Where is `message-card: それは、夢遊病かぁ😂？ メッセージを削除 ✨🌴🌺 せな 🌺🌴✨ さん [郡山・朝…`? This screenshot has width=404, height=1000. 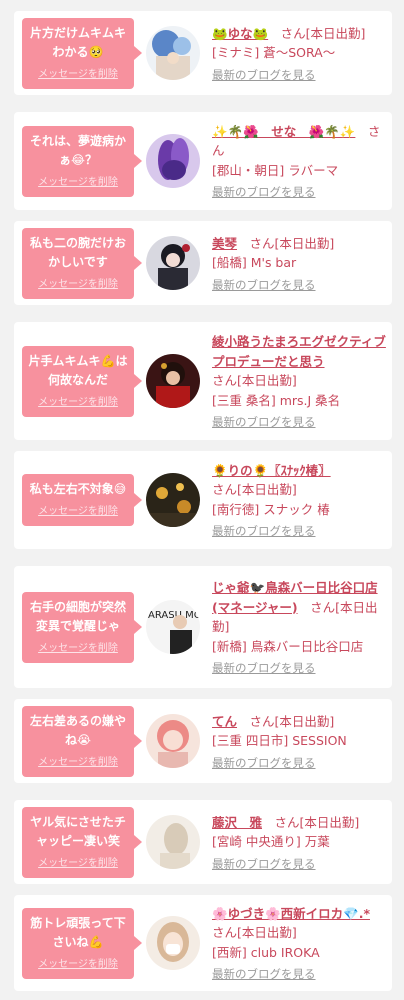 message-card: それは、夢遊病かぁ😂？ メッセージを削除 ✨🌴🌺 せな 🌺🌴✨ さん [郡山・朝… is located at coordinates (203, 161).